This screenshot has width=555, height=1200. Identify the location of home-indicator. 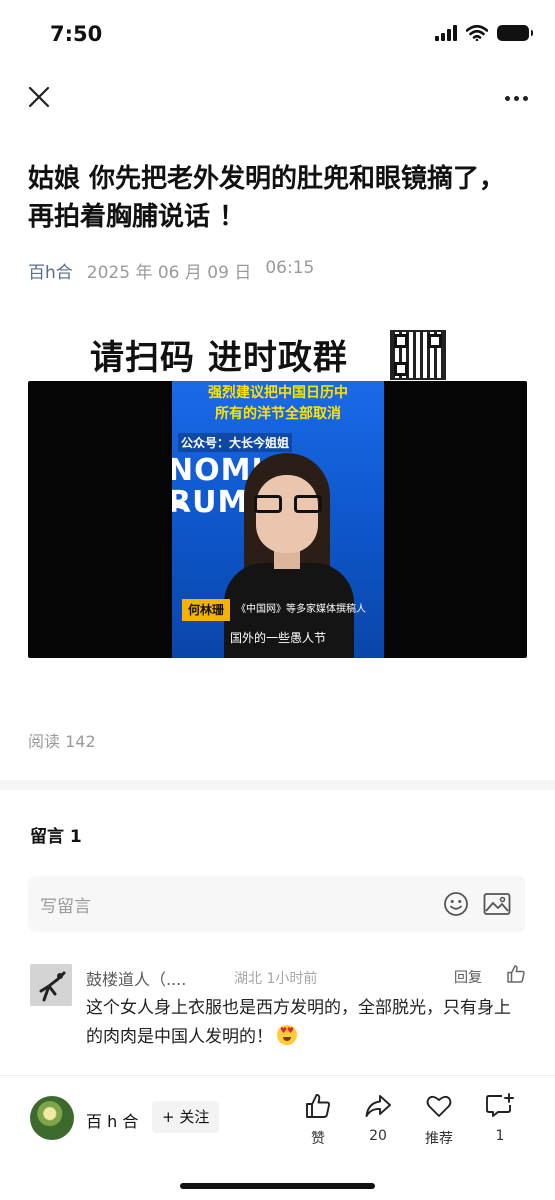
(277, 1186).